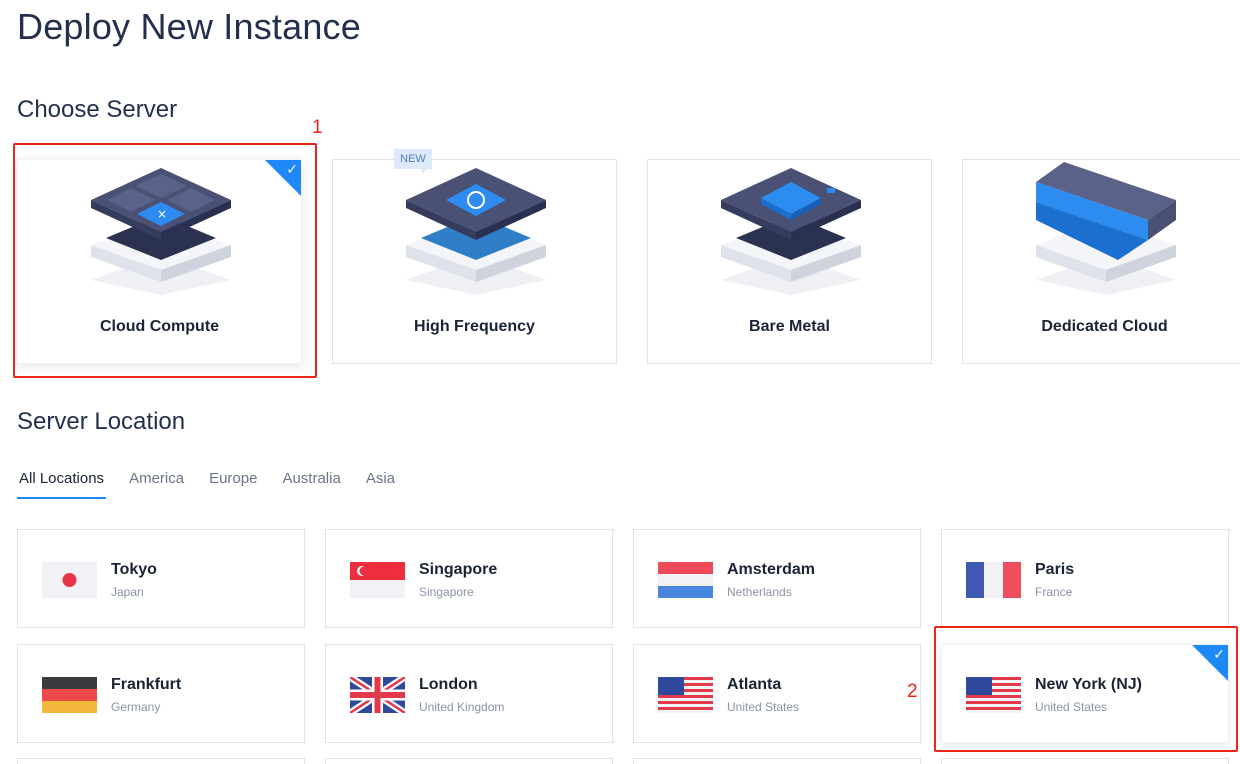 This screenshot has width=1240, height=764. What do you see at coordinates (1088, 684) in the screenshot?
I see `location-city: New York (NJ)` at bounding box center [1088, 684].